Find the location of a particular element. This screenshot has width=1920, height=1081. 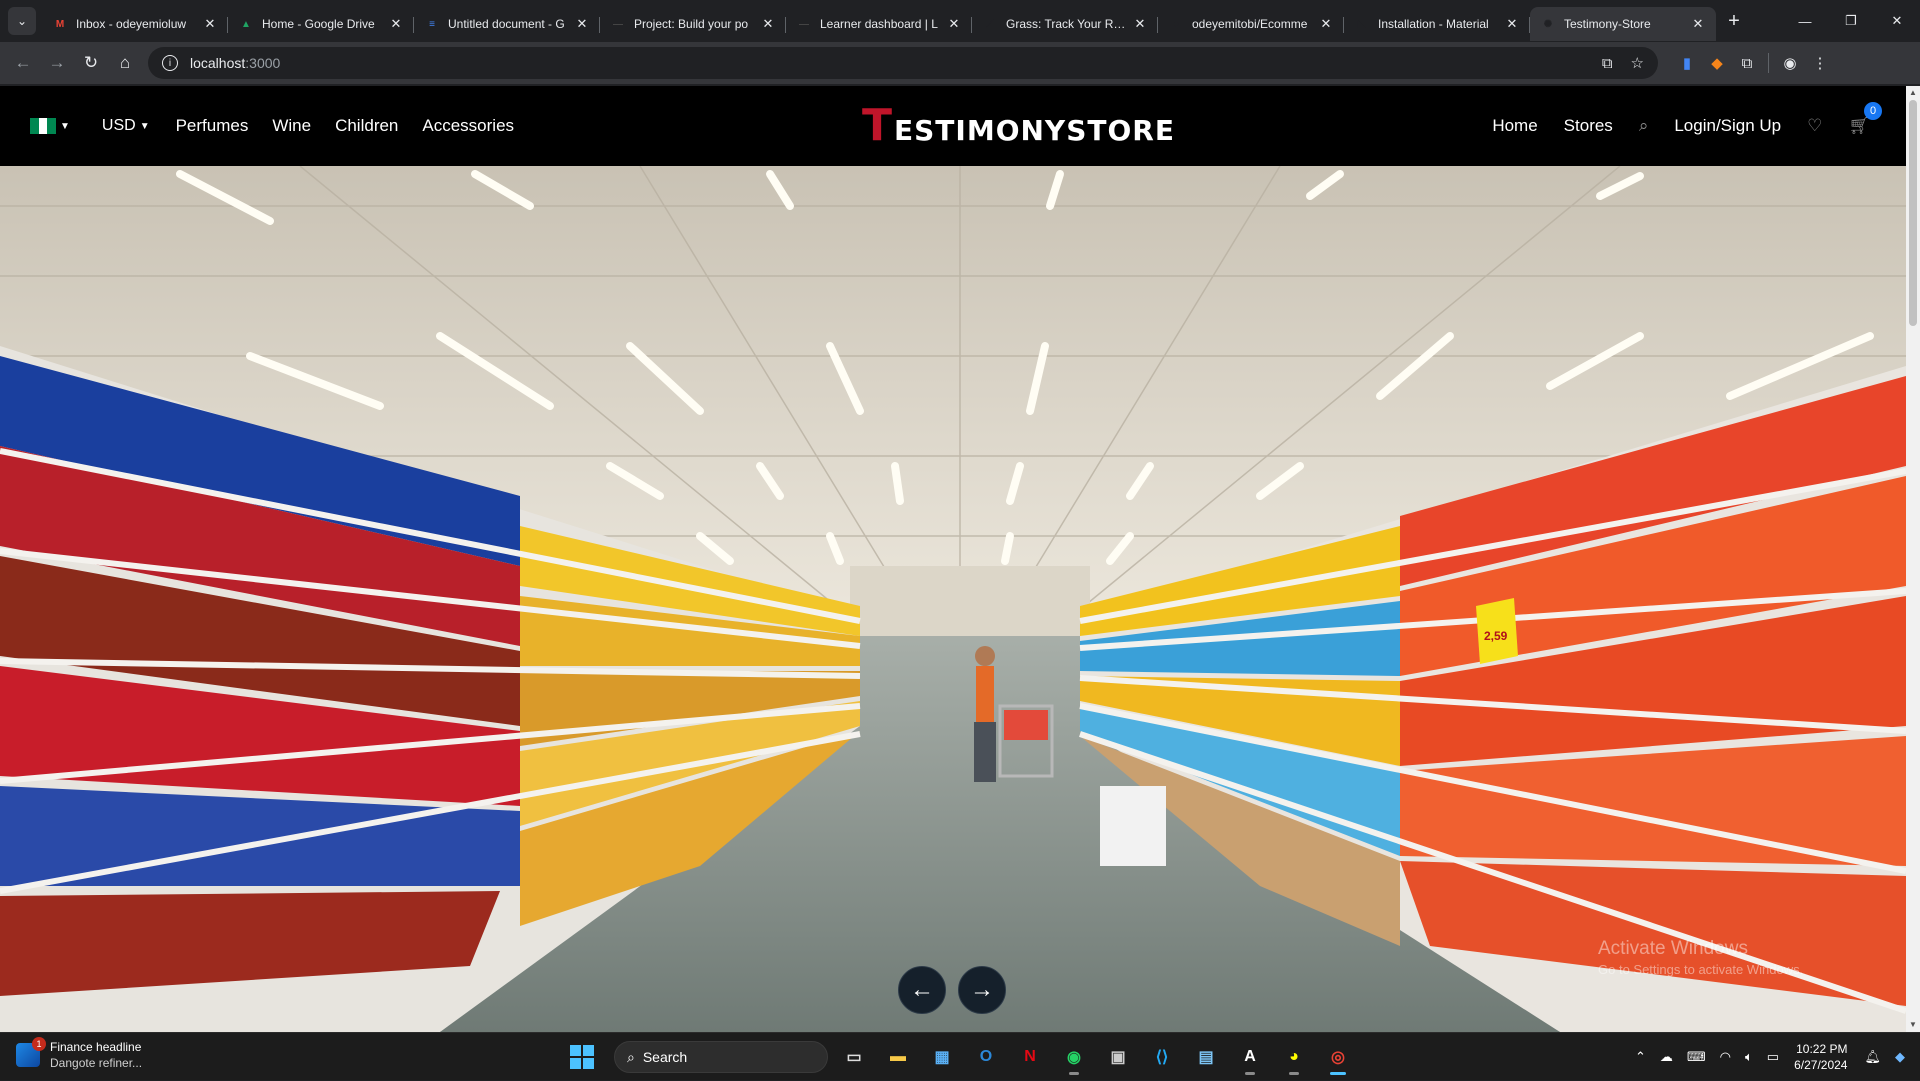

price-tag-text: 2,59 is located at coordinates (1496, 636).